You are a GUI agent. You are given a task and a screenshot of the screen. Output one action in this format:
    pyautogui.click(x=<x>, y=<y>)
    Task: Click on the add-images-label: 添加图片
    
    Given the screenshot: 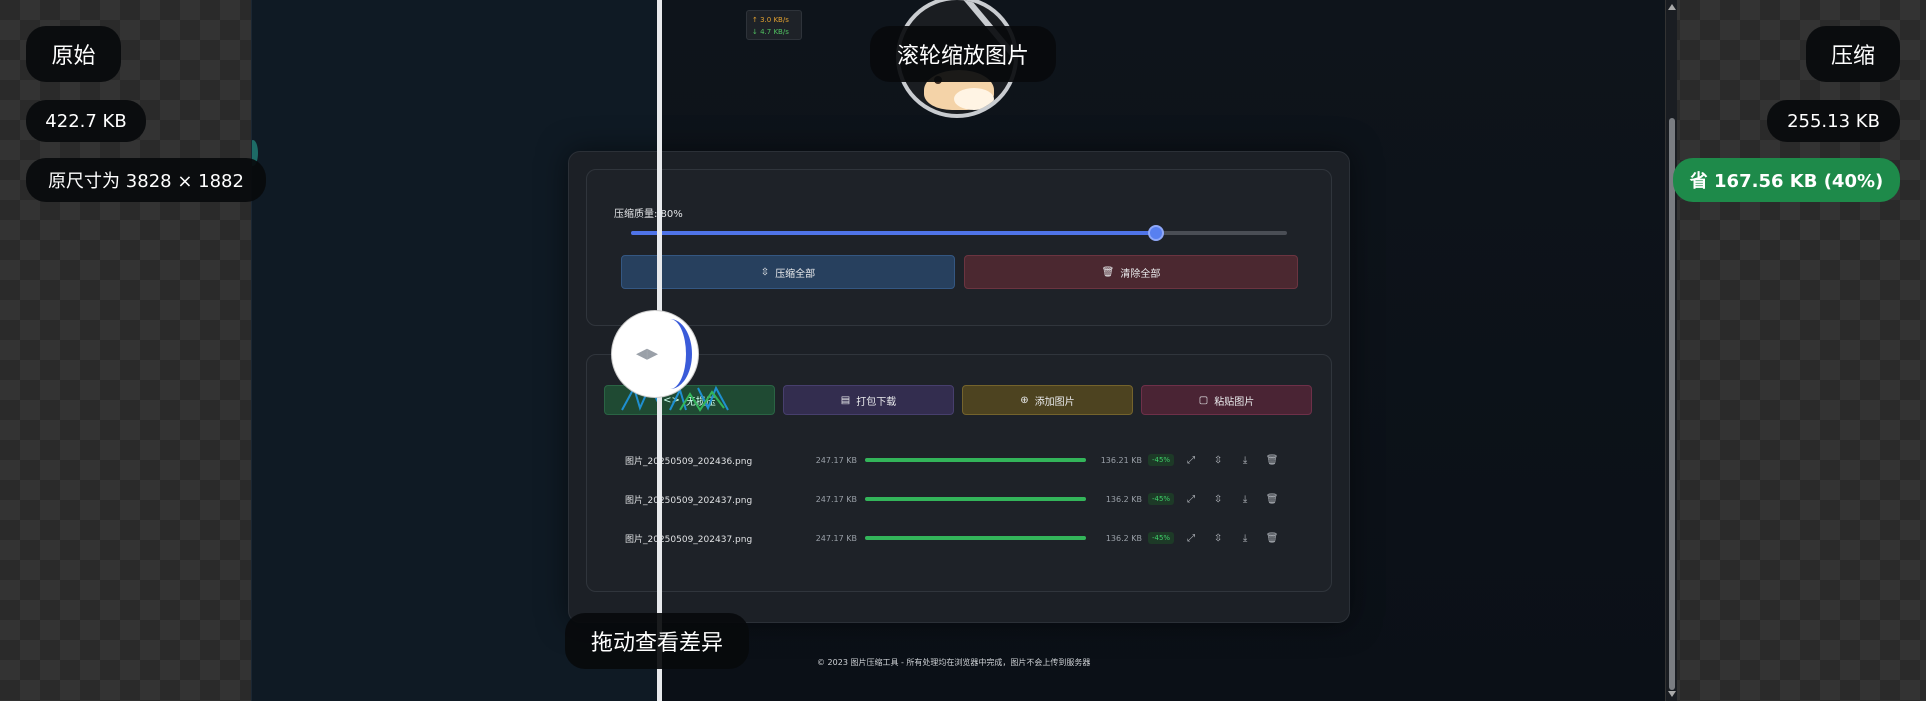 What is the action you would take?
    pyautogui.click(x=1054, y=402)
    